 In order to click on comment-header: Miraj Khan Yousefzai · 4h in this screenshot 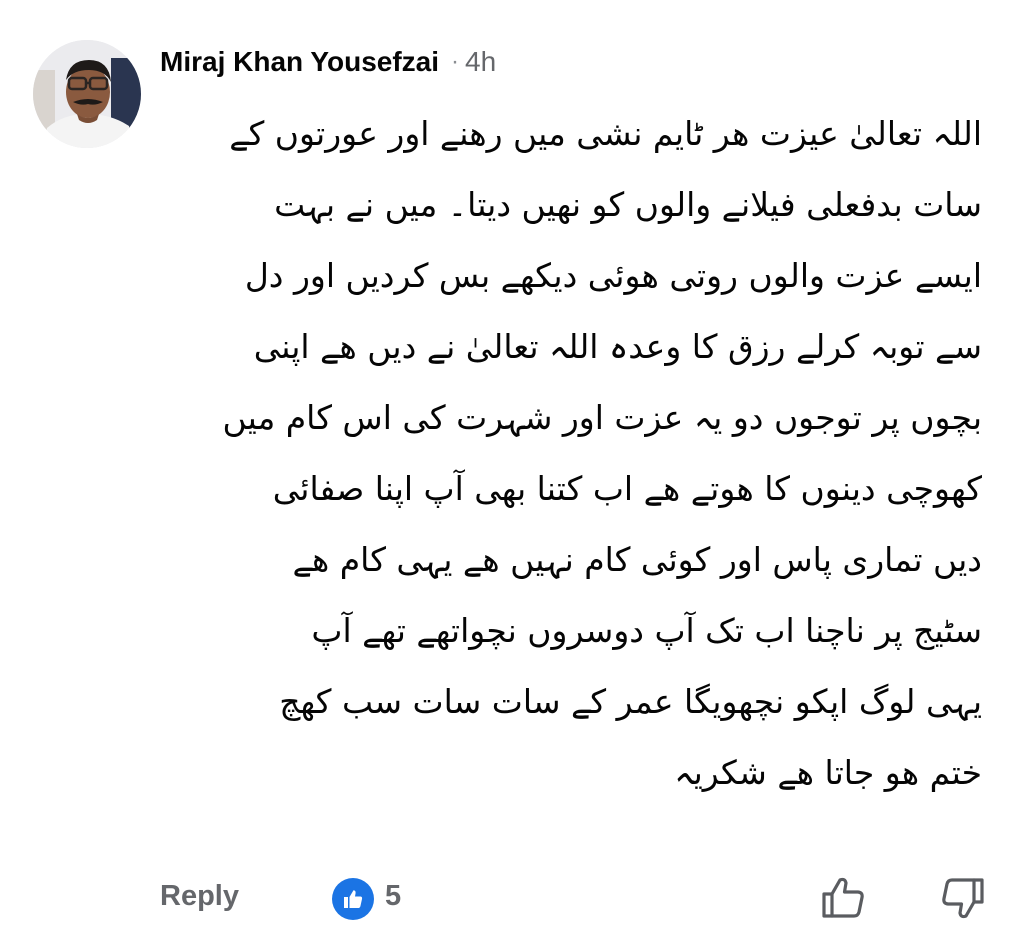, I will do `click(328, 62)`.